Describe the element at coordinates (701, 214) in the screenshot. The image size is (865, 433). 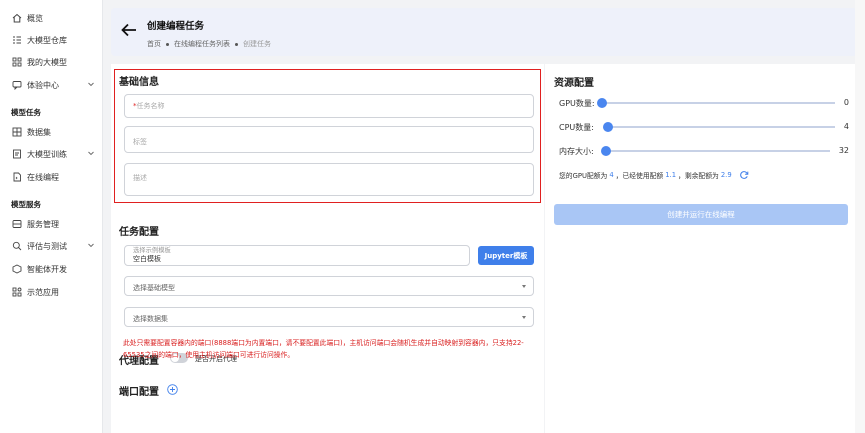
I see `create-and-run-button: 创建并运行在线编程` at that location.